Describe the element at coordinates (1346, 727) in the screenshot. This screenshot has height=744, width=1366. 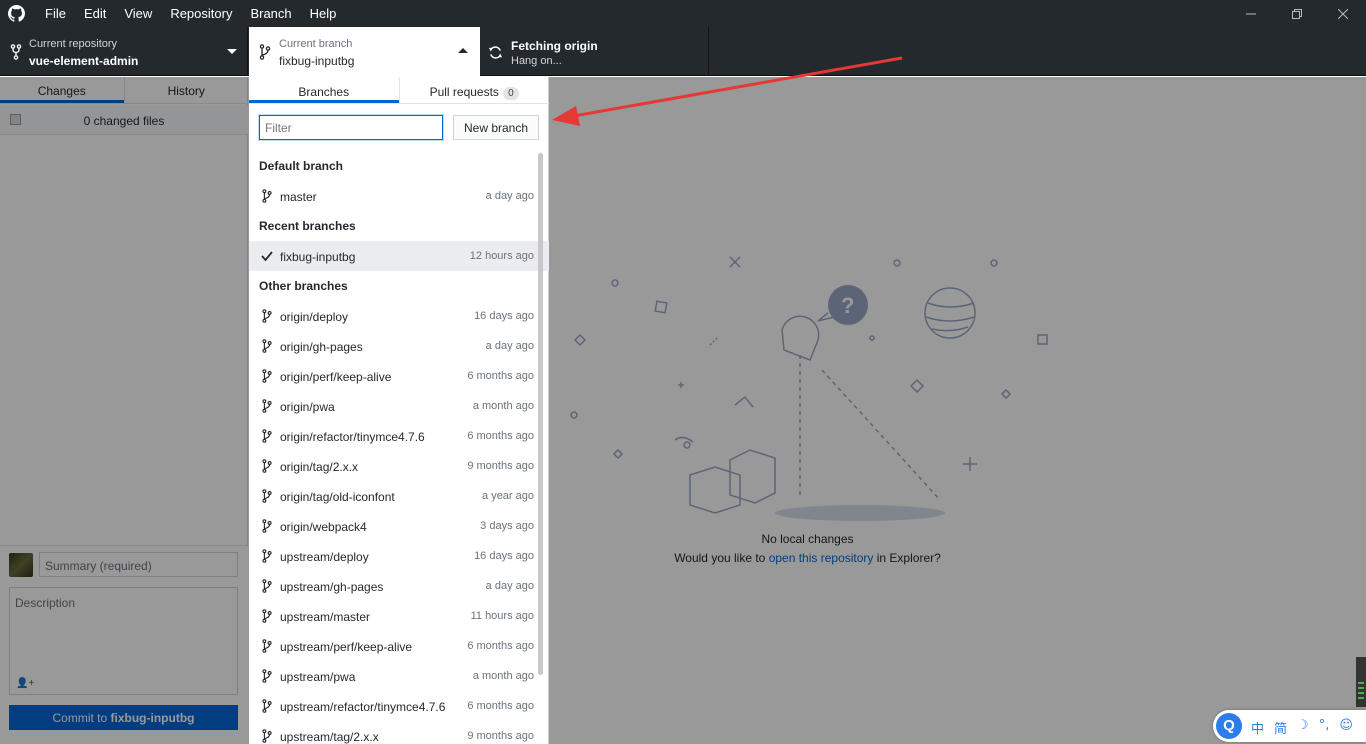
I see `ime-emoji-icon: ☺` at that location.